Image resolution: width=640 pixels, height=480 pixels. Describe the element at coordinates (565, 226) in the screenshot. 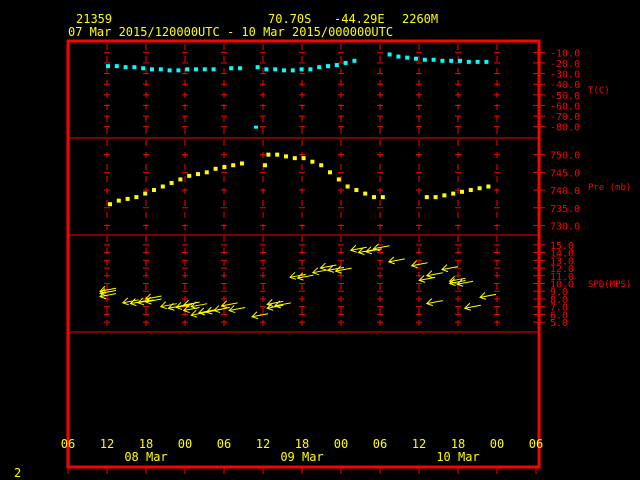

I see `y-tick-label: 730.0` at that location.